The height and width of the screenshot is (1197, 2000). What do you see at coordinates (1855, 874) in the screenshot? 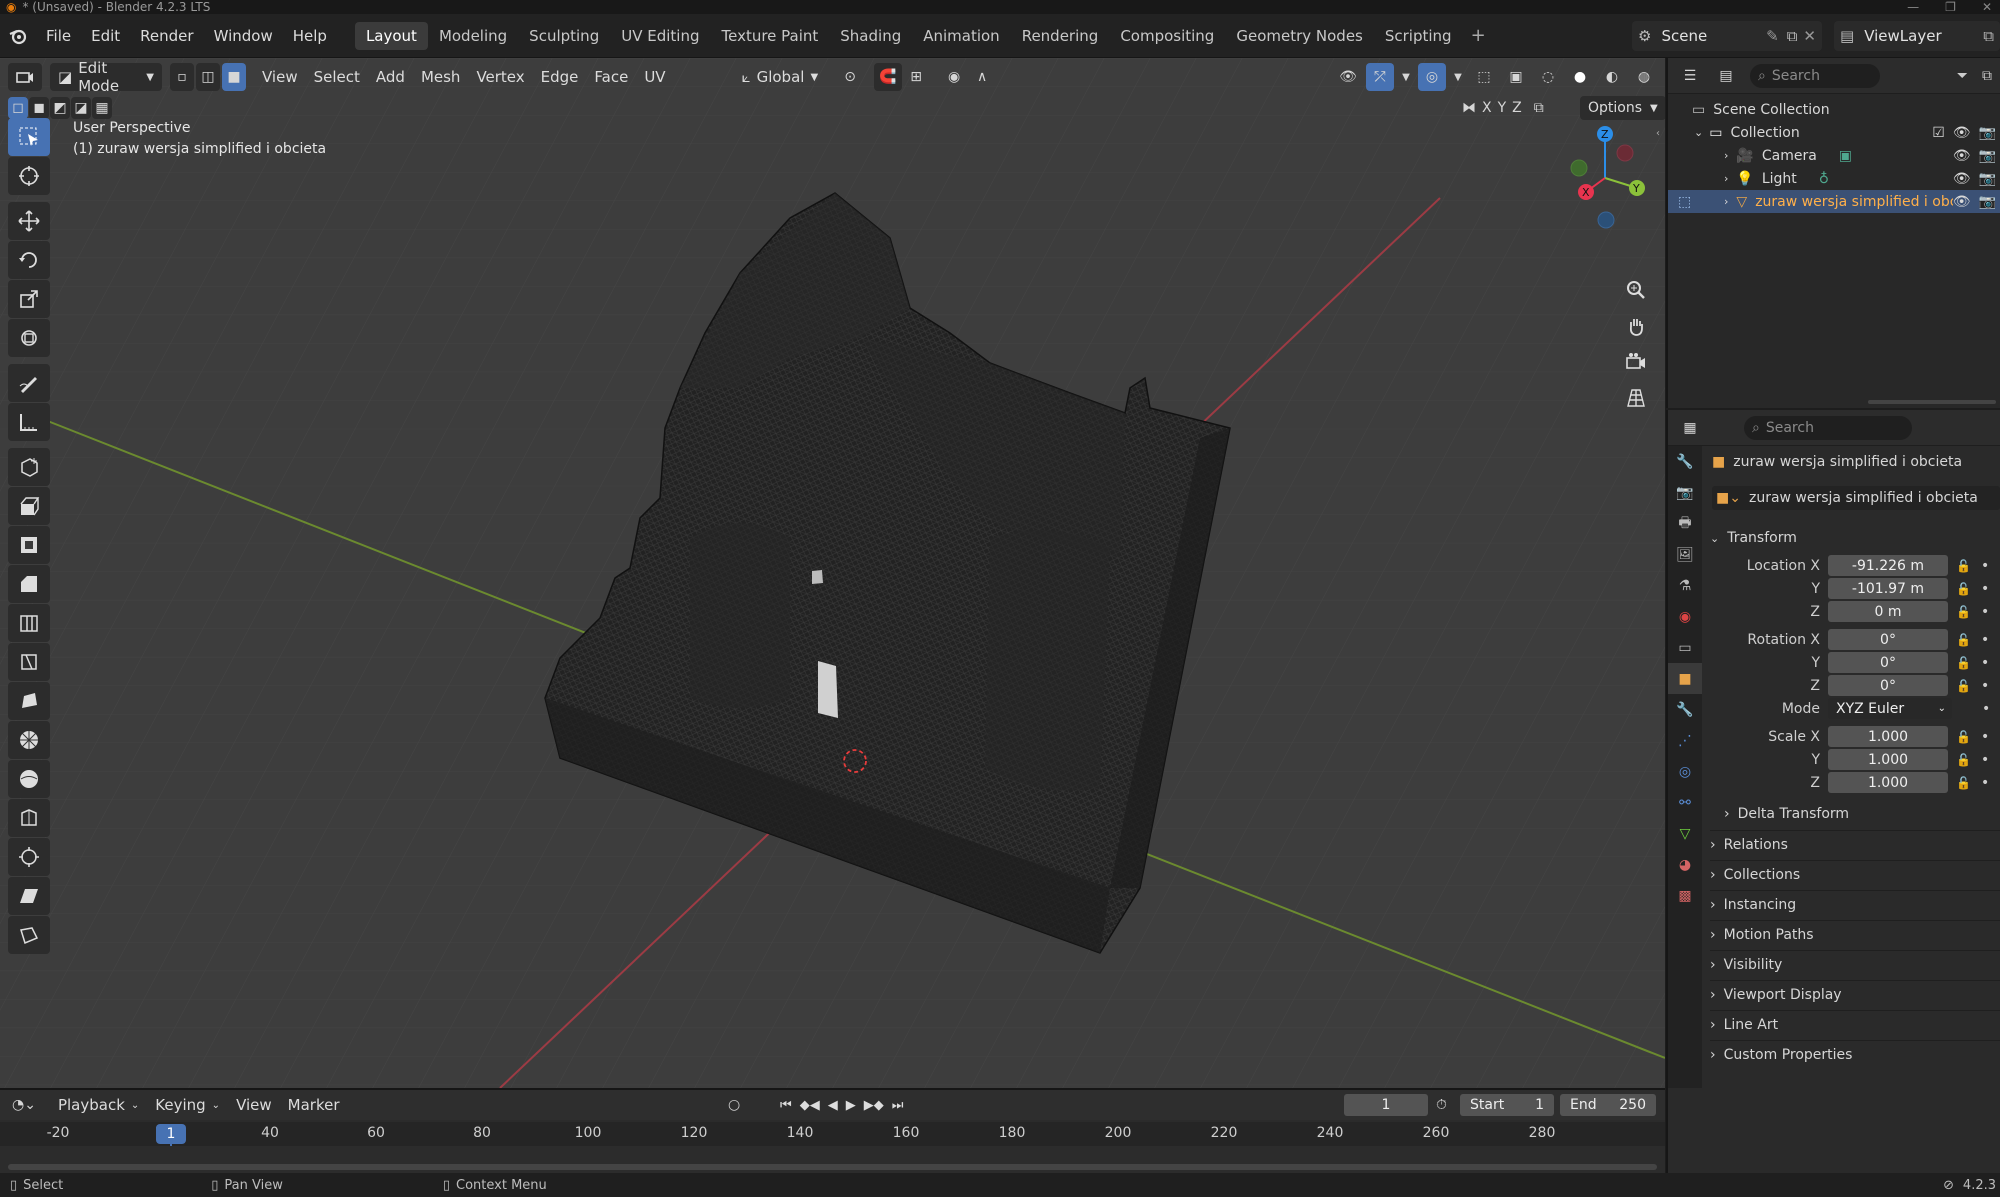
I see `collections-section-header: › Collections` at bounding box center [1855, 874].